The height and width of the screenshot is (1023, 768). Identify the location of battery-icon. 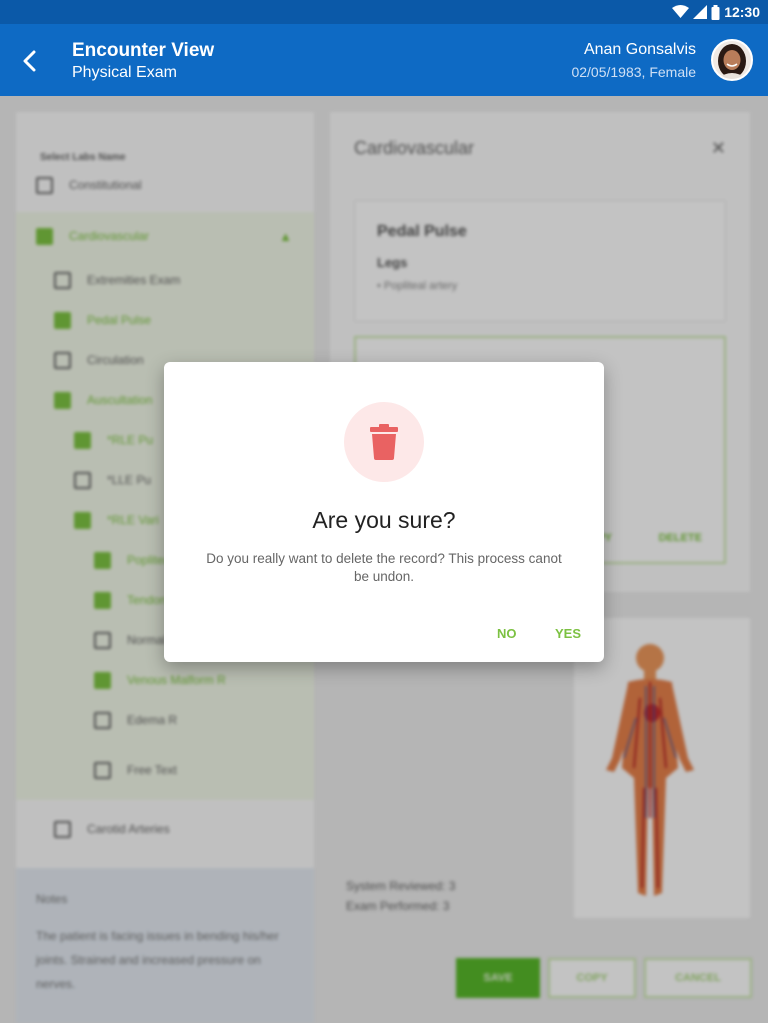
(715, 12).